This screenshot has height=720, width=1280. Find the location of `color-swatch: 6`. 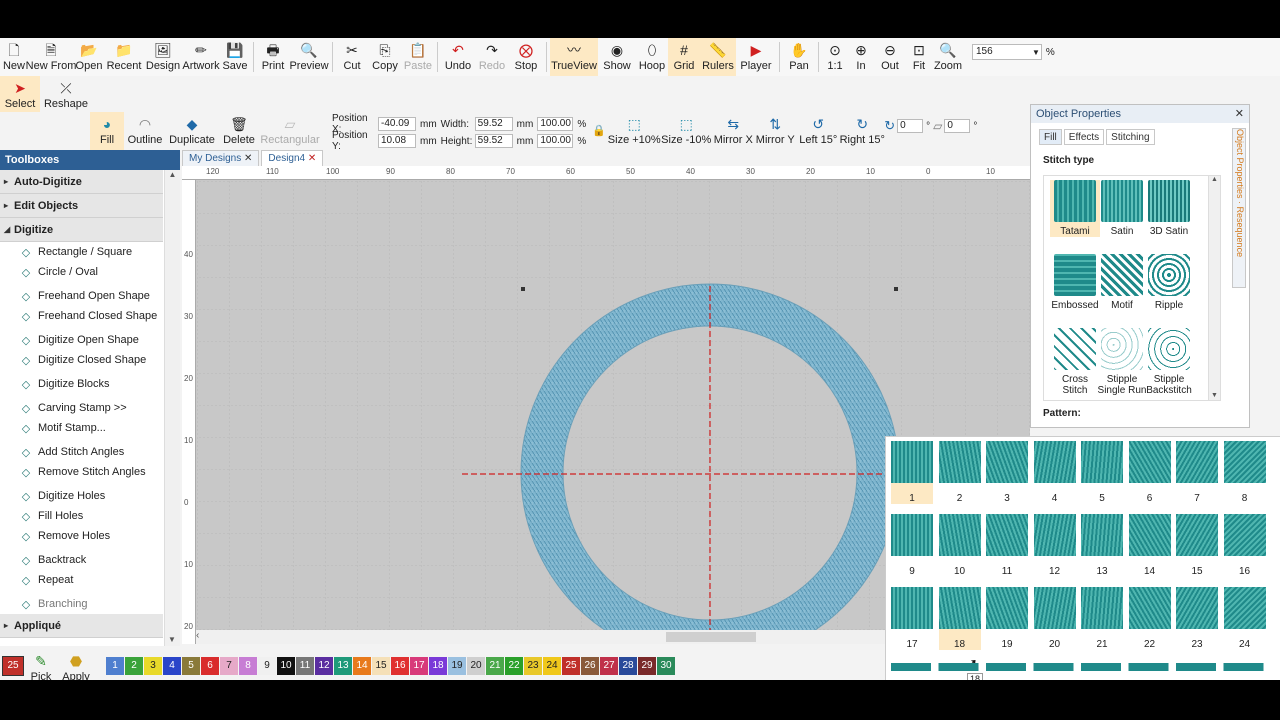

color-swatch: 6 is located at coordinates (210, 666).